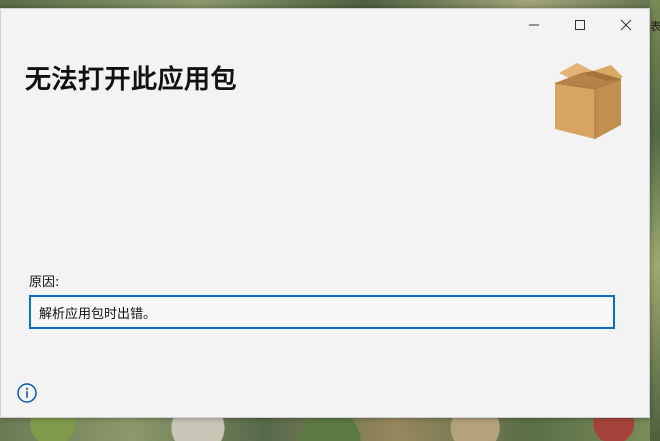  I want to click on maximize-icon, so click(580, 25).